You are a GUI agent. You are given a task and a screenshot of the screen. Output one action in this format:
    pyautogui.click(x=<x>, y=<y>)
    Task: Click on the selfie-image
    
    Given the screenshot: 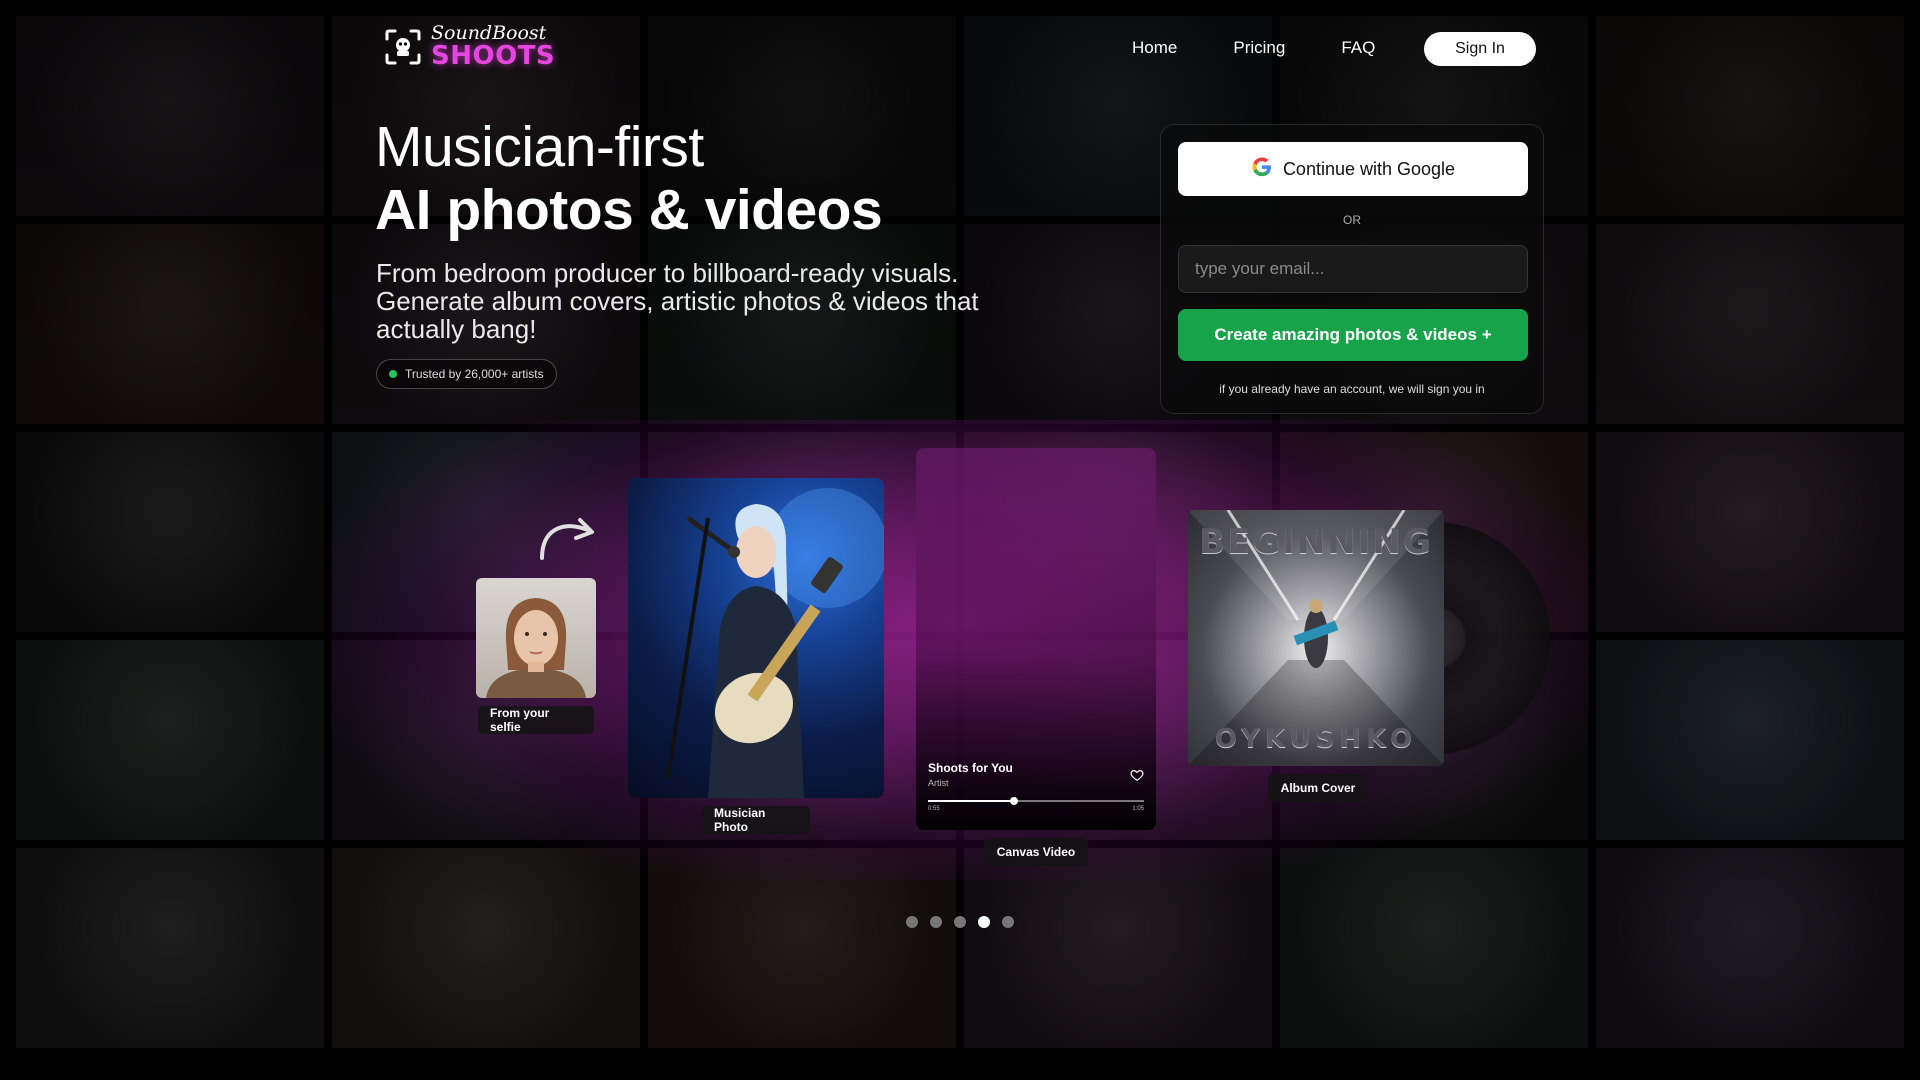 What is the action you would take?
    pyautogui.click(x=536, y=638)
    